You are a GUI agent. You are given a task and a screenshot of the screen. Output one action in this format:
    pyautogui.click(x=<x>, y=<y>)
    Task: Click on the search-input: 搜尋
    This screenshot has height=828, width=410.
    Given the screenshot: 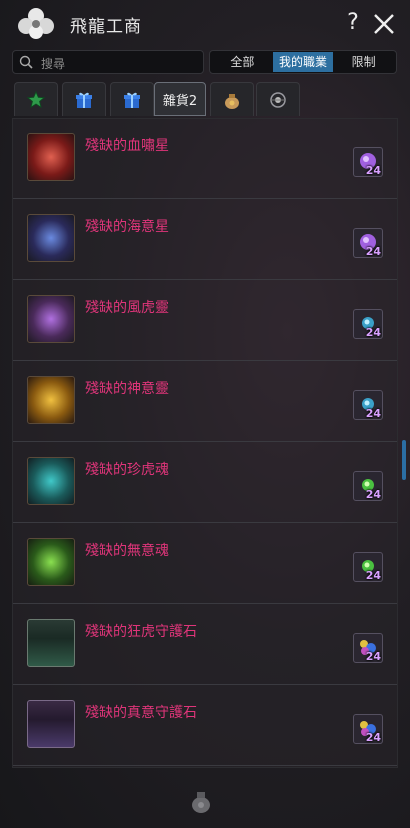 What is the action you would take?
    pyautogui.click(x=108, y=62)
    